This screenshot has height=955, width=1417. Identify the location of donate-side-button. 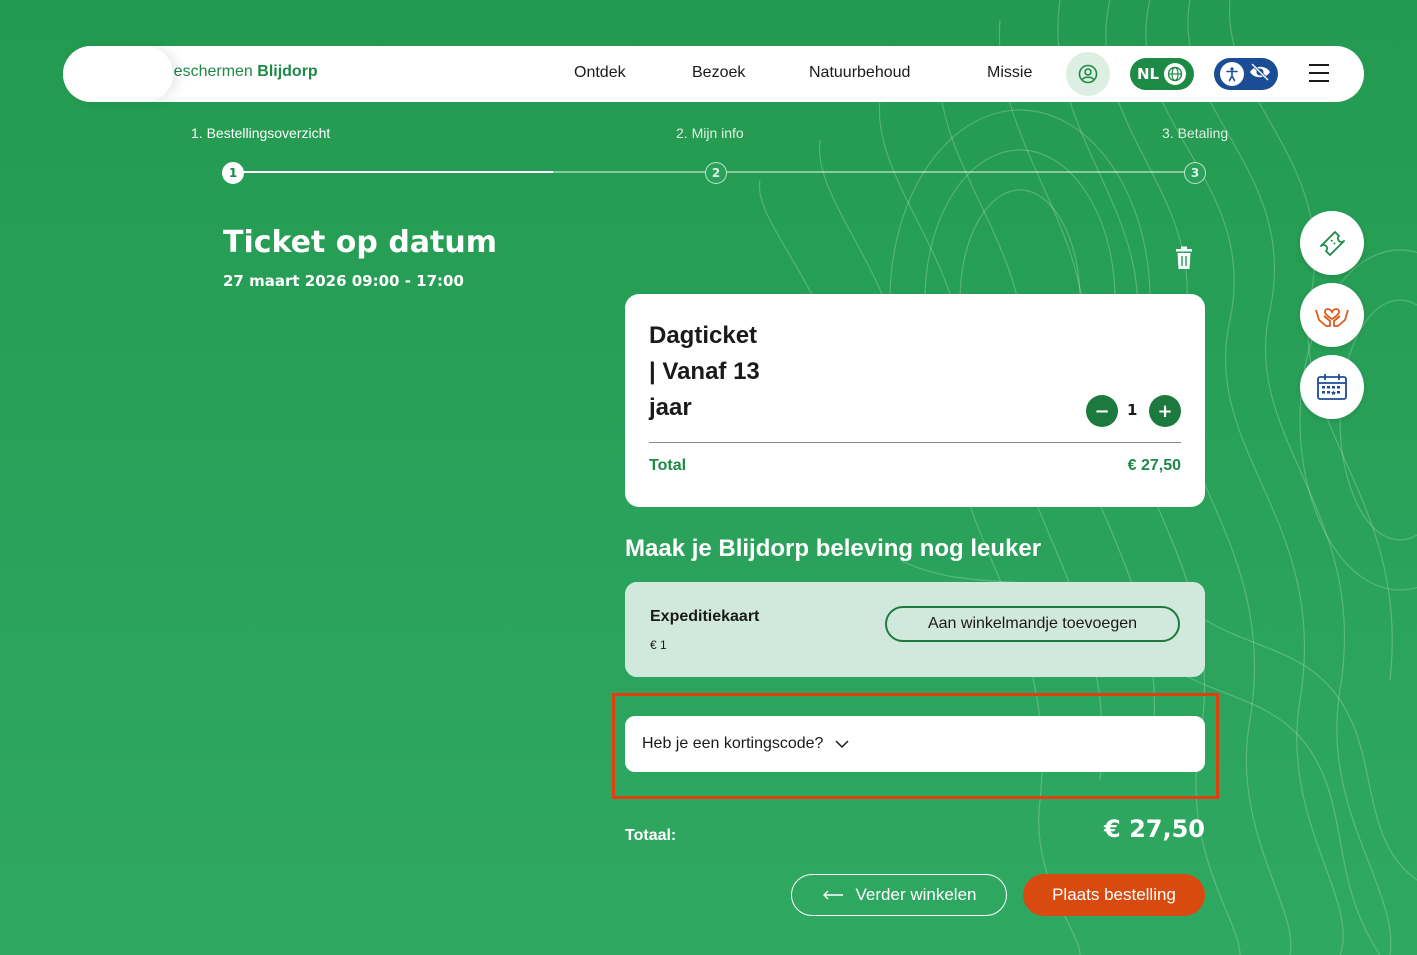
(1332, 315).